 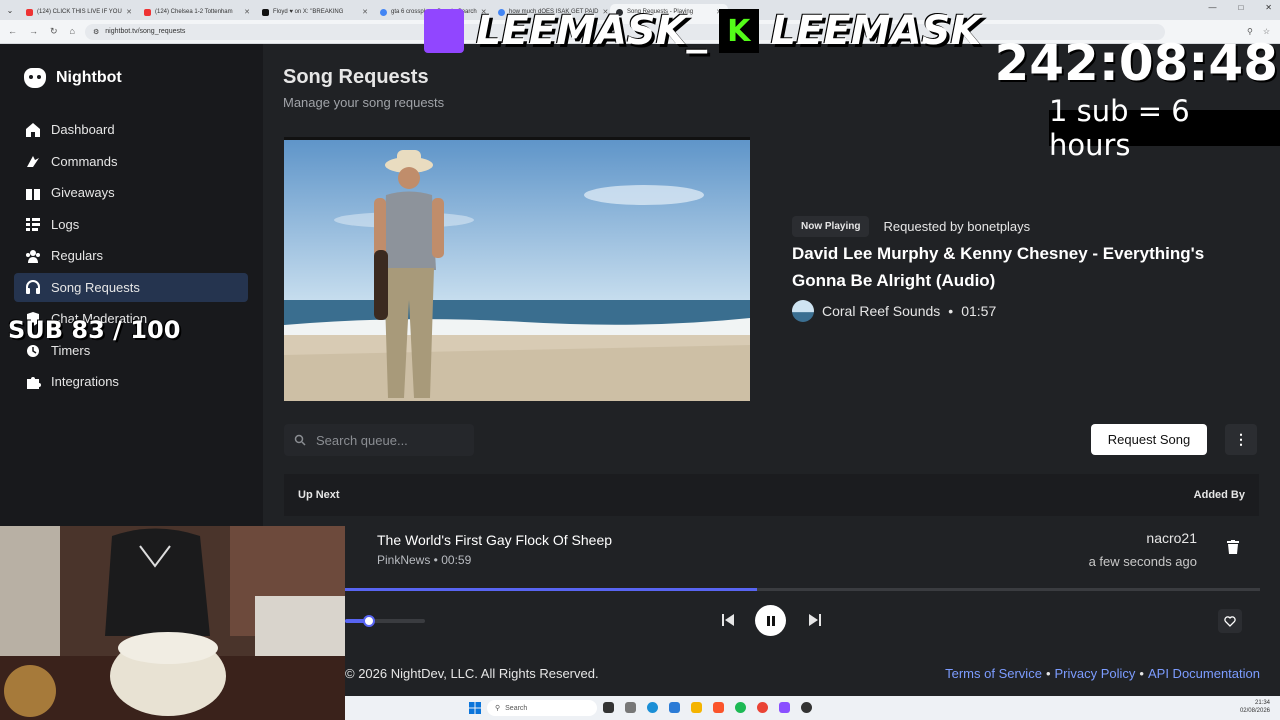 I want to click on search-icon: ⚲, so click(x=498, y=708).